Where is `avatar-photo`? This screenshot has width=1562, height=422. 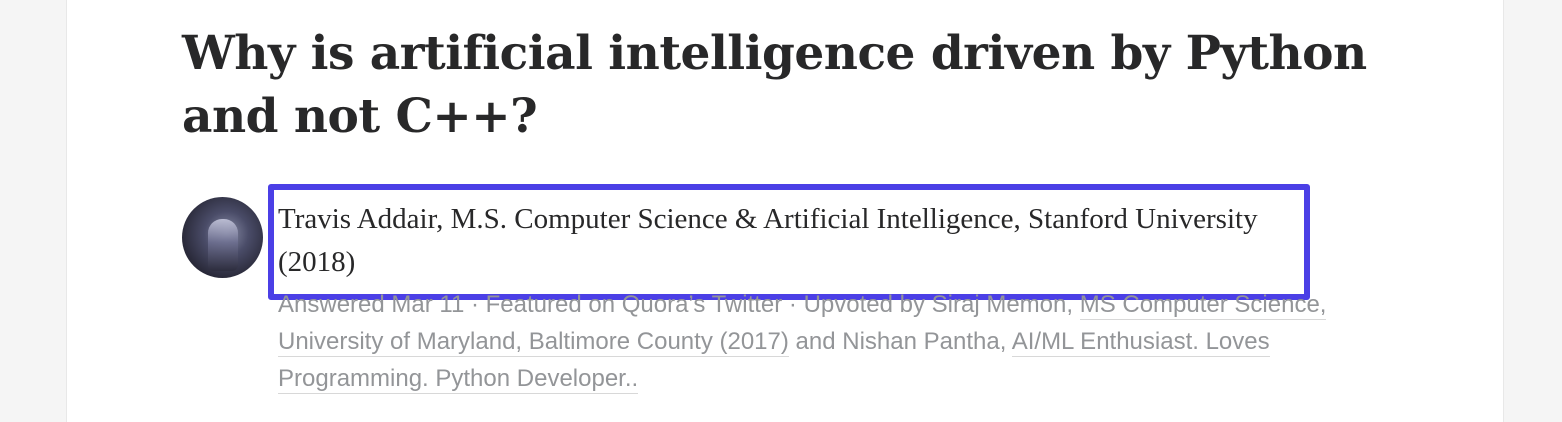 avatar-photo is located at coordinates (223, 245).